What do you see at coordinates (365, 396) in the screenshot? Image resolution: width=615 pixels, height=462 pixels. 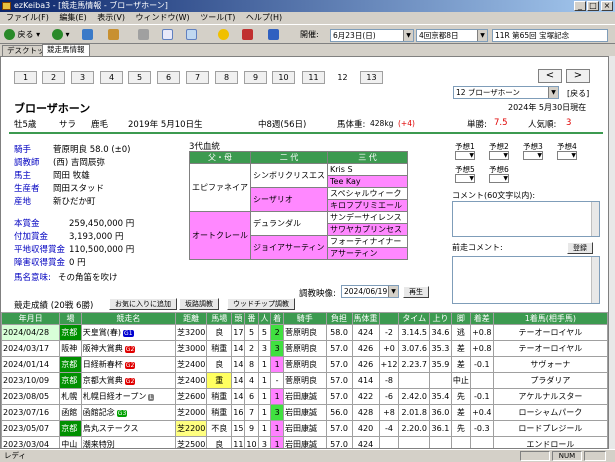 I see `table-cell: 422` at bounding box center [365, 396].